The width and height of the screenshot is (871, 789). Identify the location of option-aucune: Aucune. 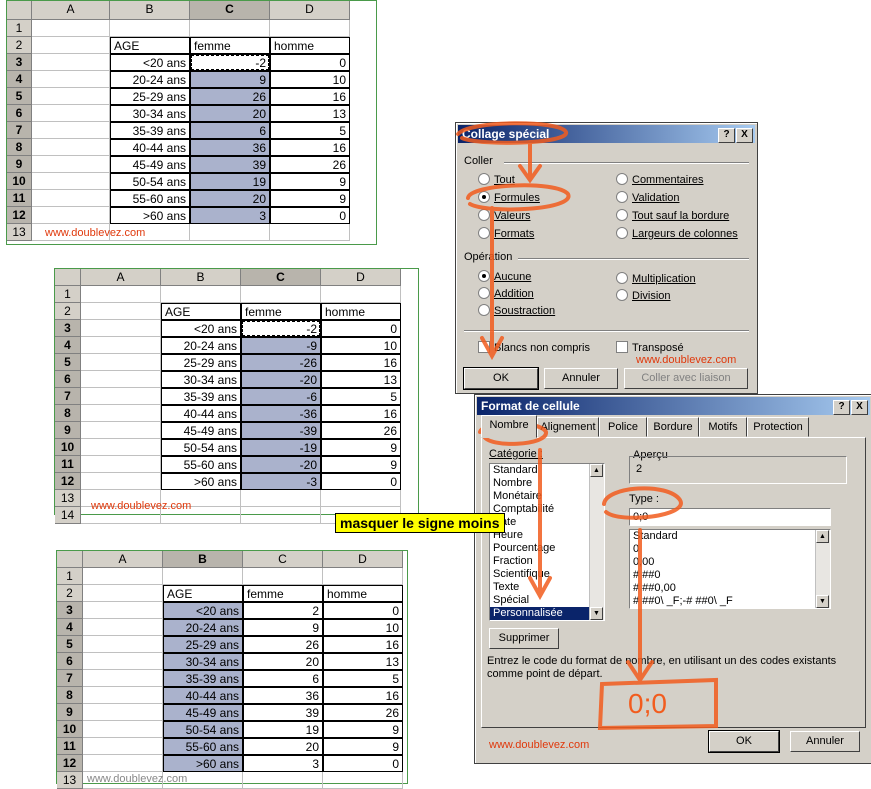
(504, 277).